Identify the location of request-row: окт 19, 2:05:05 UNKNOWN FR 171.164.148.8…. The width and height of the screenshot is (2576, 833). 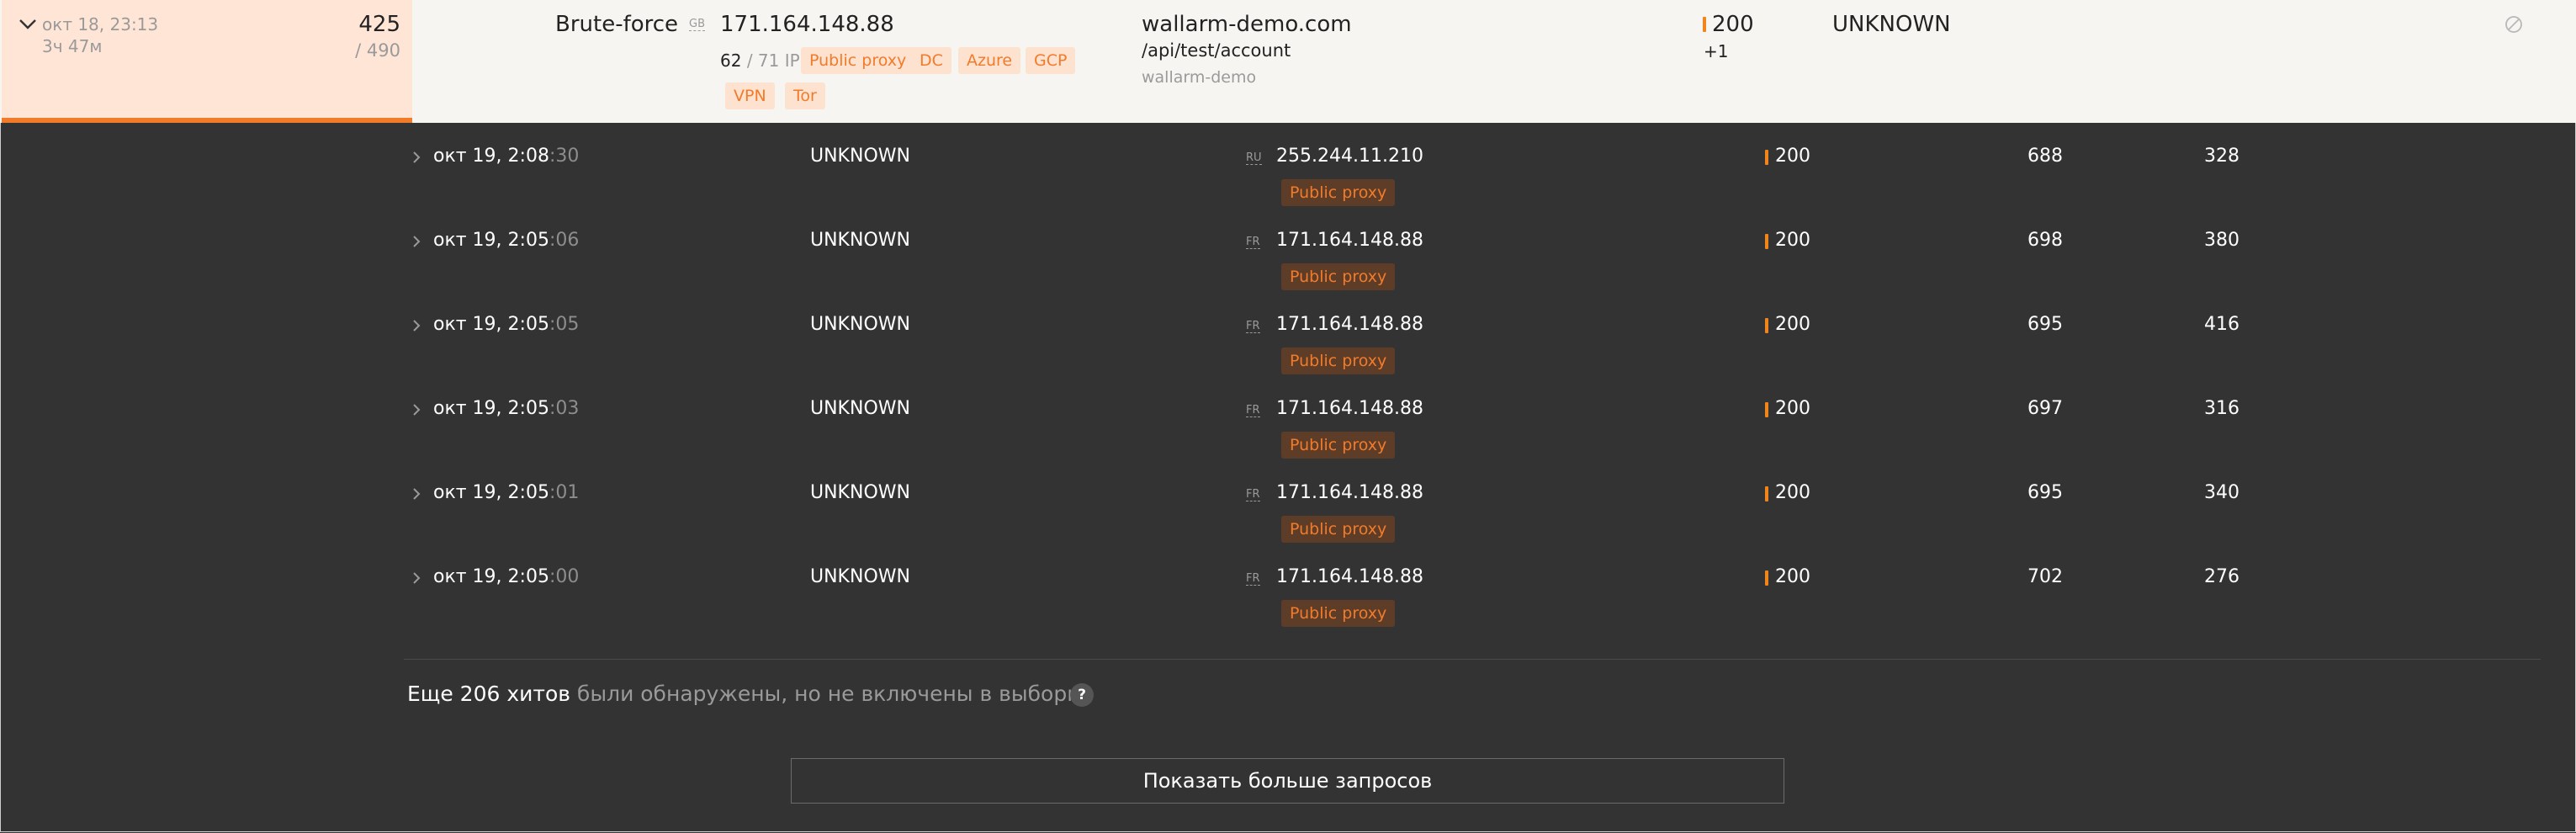
(1476, 353).